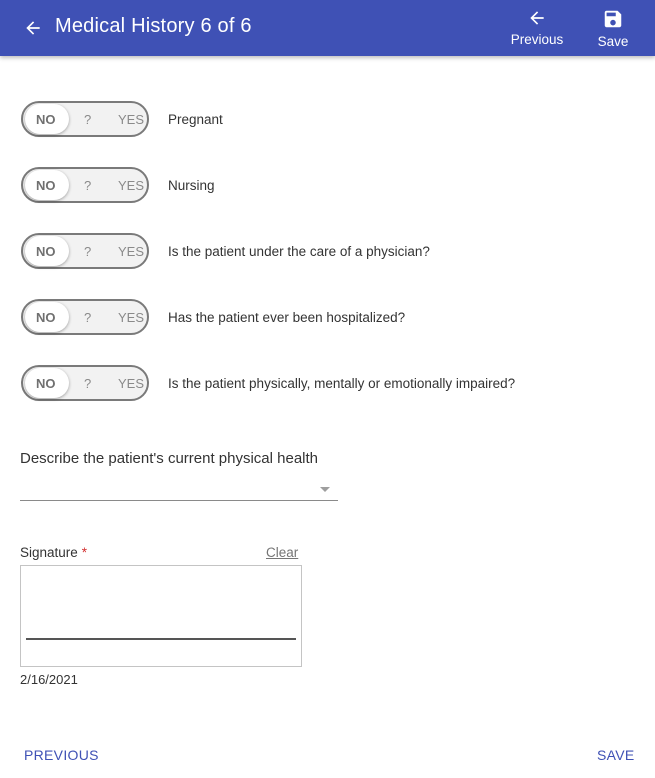  Describe the element at coordinates (613, 41) in the screenshot. I see `save-action-label: Save` at that location.